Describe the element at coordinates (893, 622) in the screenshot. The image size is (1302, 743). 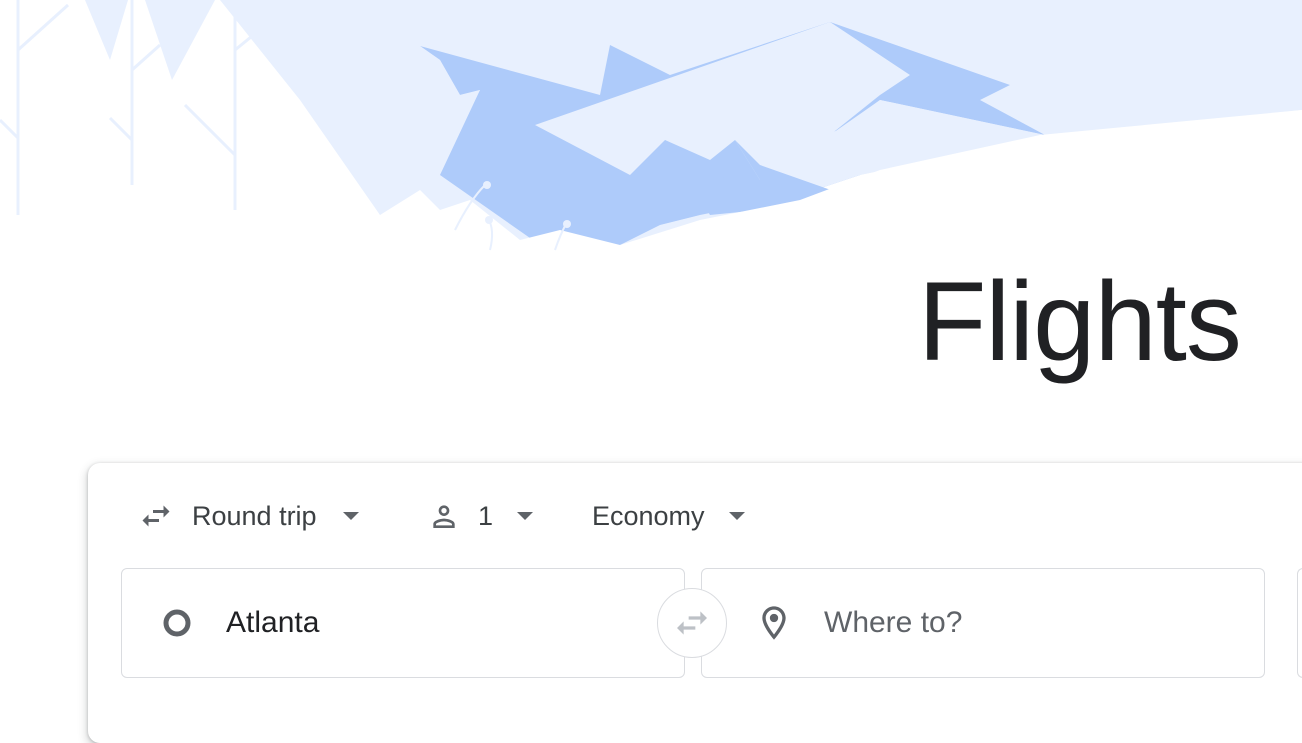
I see `destination-placeholder: Where to?` at that location.